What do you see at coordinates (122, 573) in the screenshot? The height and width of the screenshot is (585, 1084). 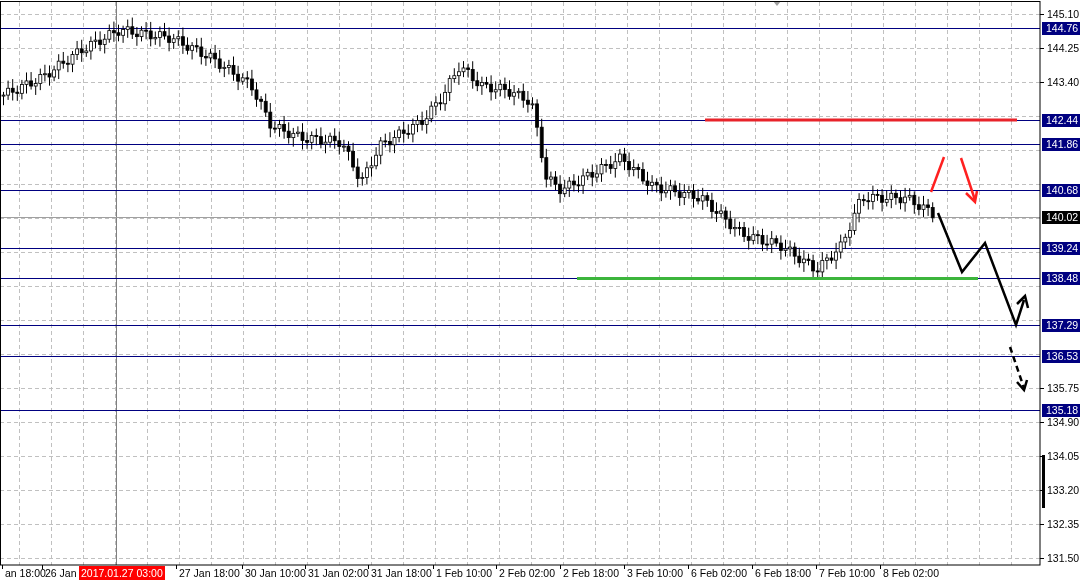 I see `crosshair-time-label: 2017.01.27 03:00` at bounding box center [122, 573].